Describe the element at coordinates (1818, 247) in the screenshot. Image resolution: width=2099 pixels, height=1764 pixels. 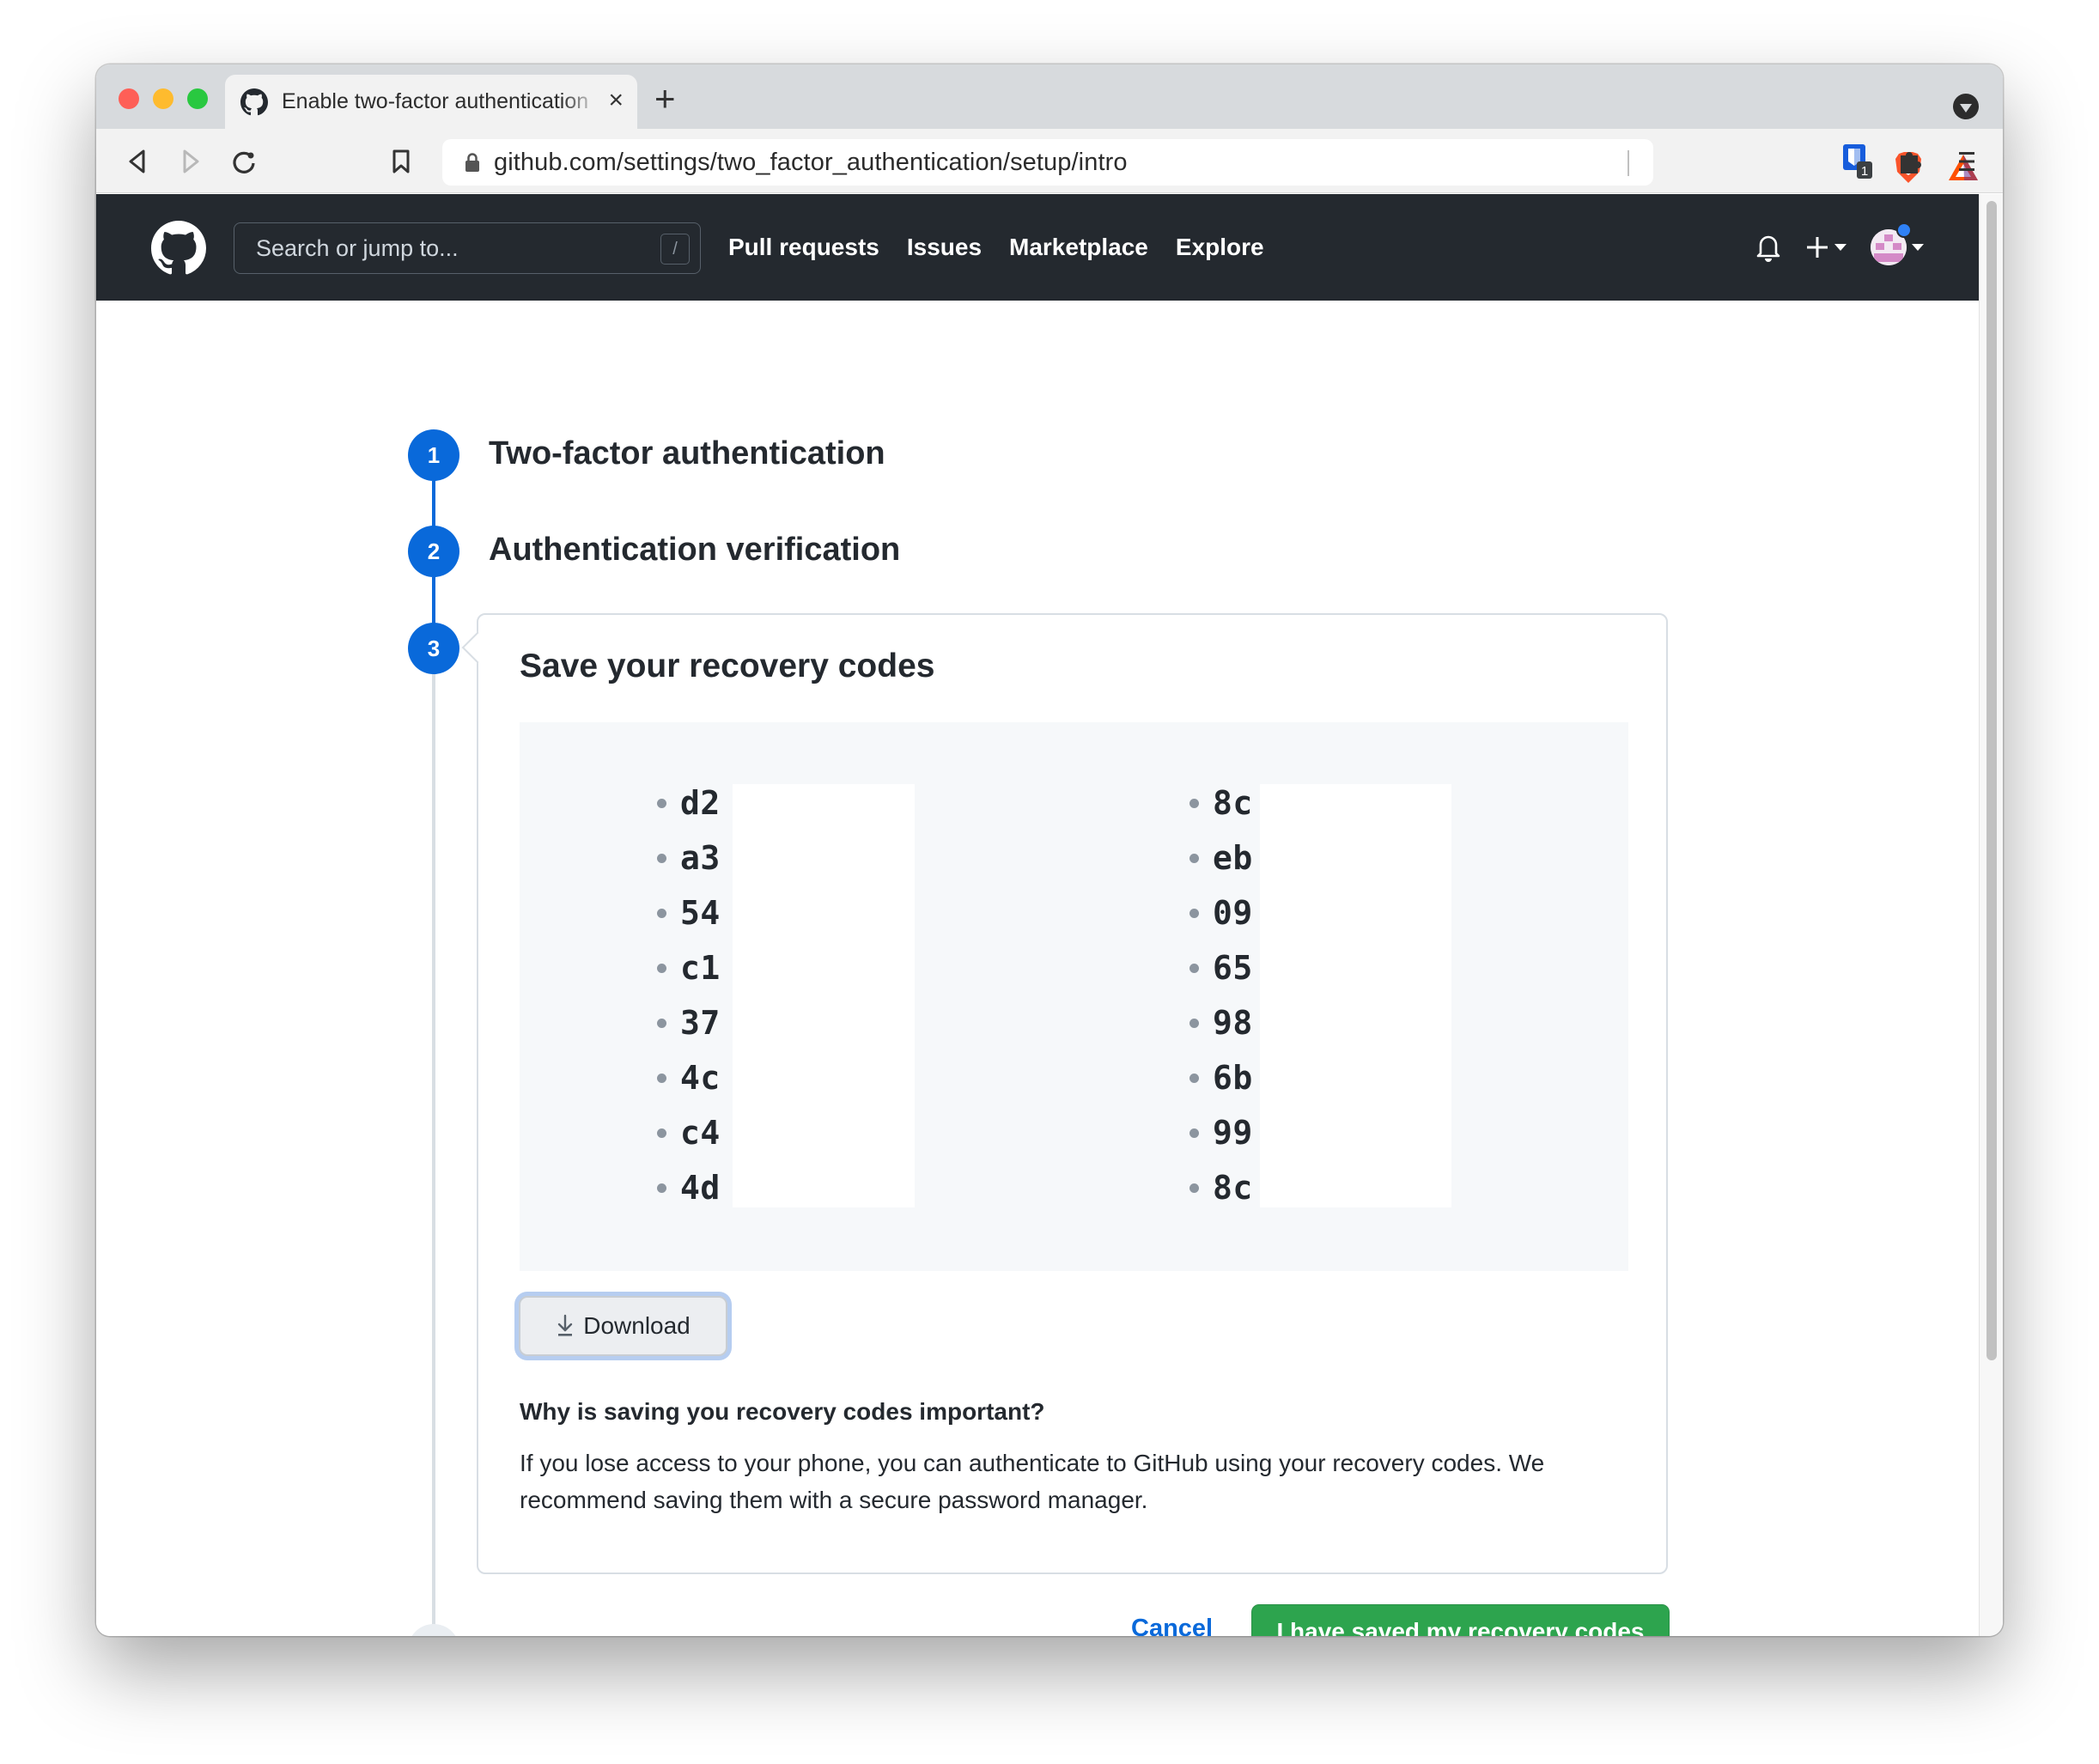
I see `plus-icon` at that location.